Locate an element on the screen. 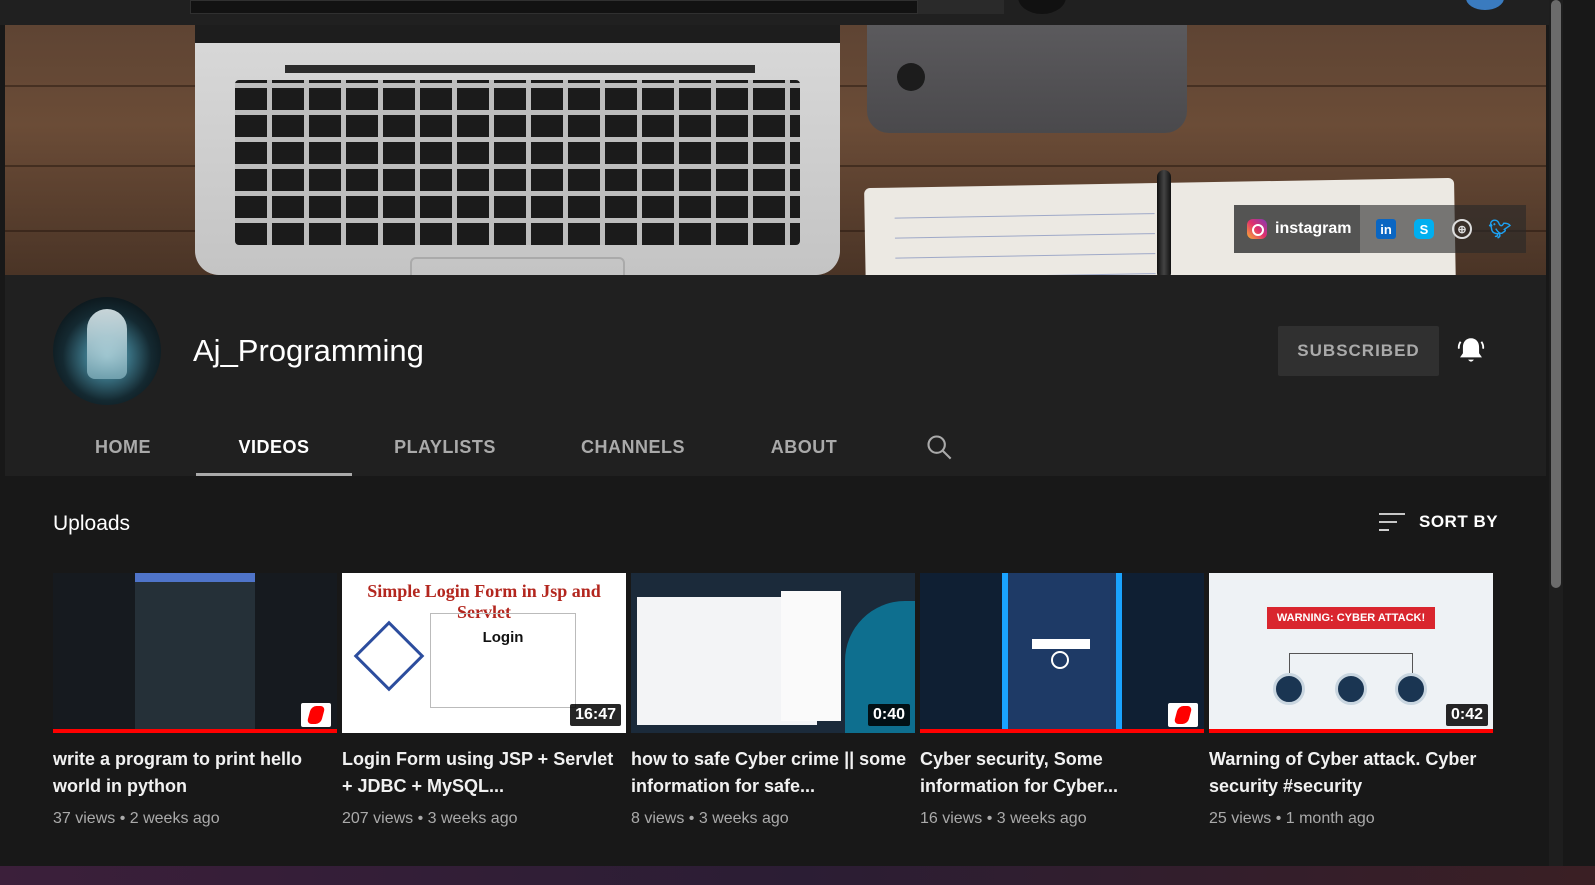 The image size is (1595, 885). uploads-heading: Uploads is located at coordinates (92, 523).